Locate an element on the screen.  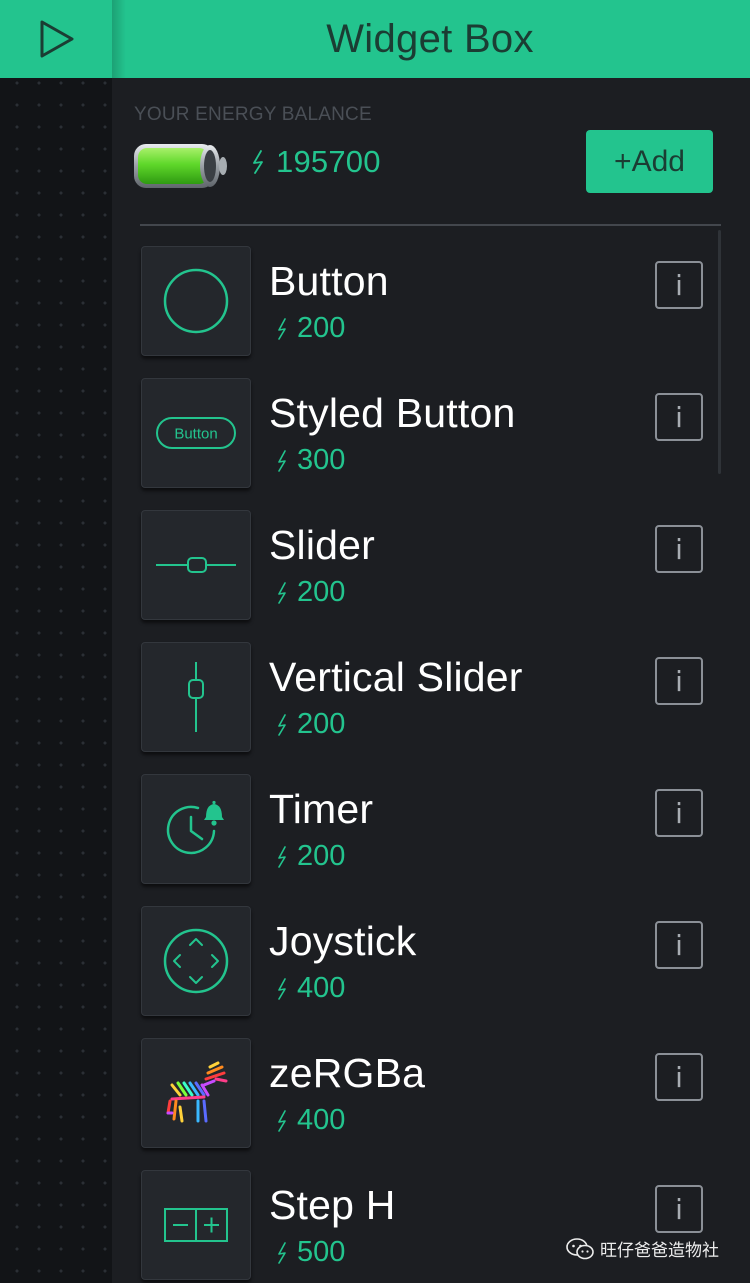
wechat-icon is located at coordinates (580, 1248).